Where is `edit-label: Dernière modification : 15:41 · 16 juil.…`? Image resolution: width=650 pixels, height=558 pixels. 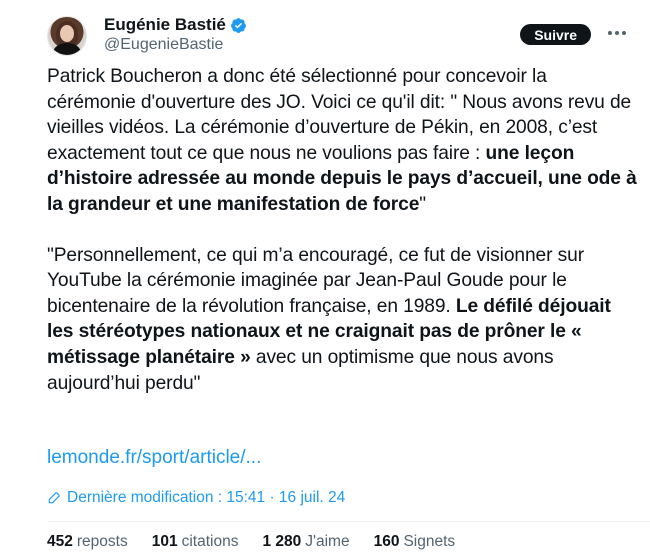 edit-label: Dernière modification : 15:41 · 16 juil.… is located at coordinates (206, 497).